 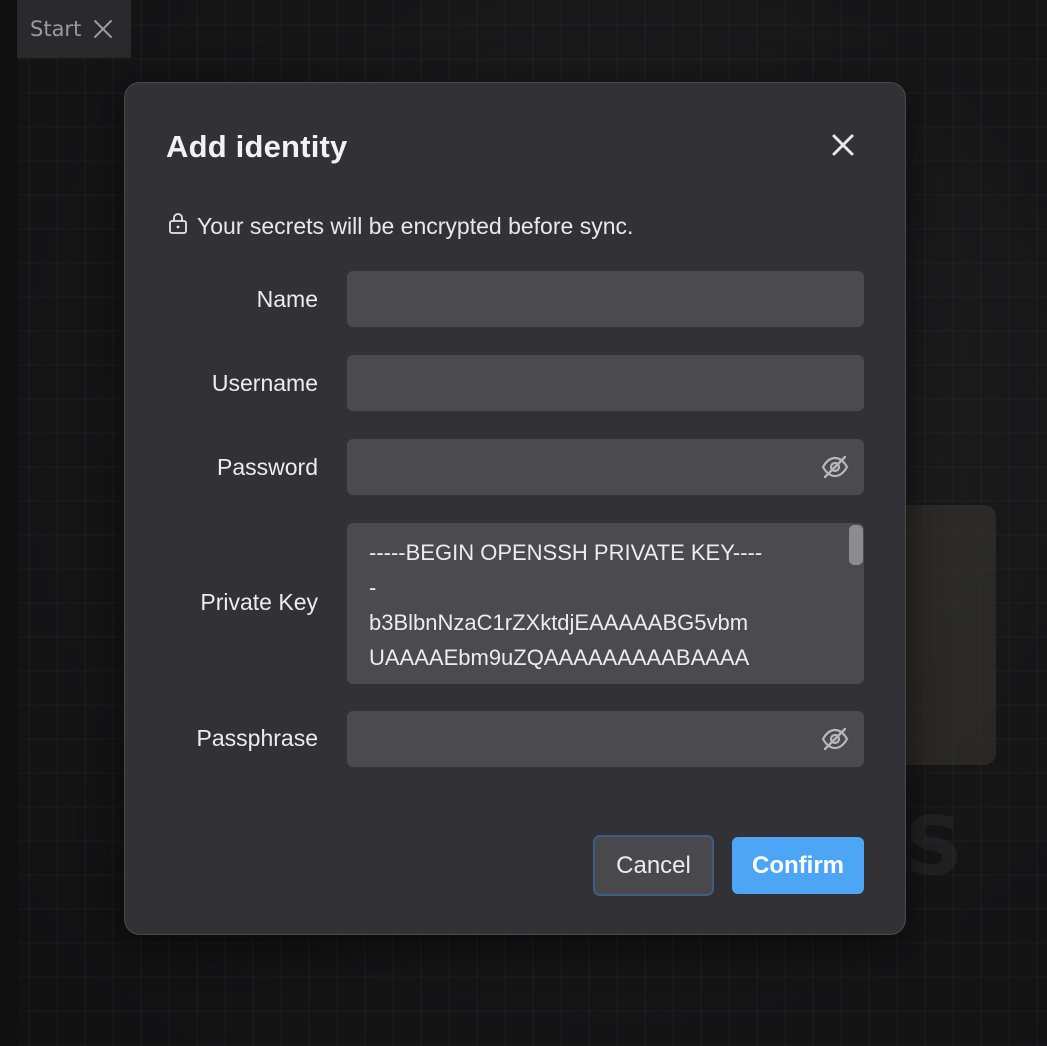 I want to click on passphrase-field, so click(x=605, y=739).